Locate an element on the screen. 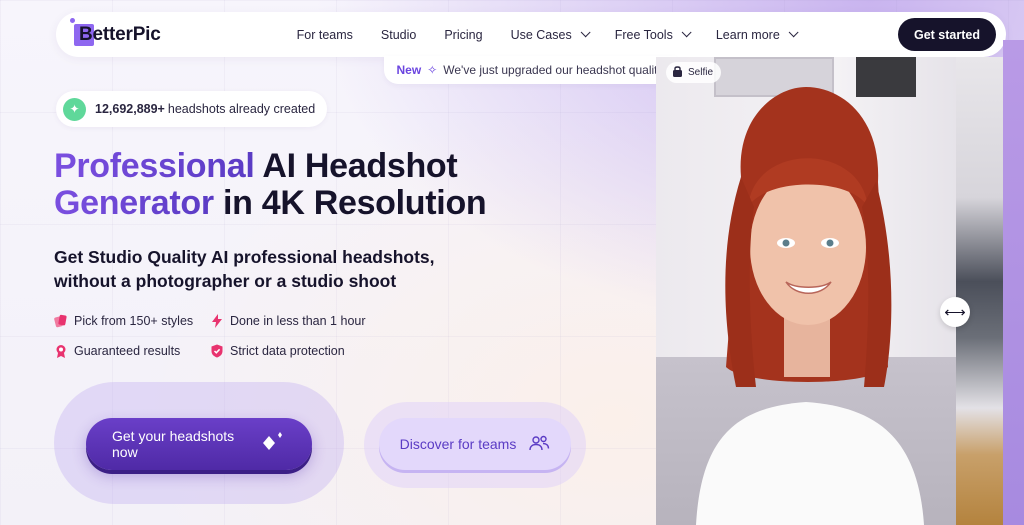 The width and height of the screenshot is (1024, 525). get-headshots-button: Get your headshots now is located at coordinates (199, 444).